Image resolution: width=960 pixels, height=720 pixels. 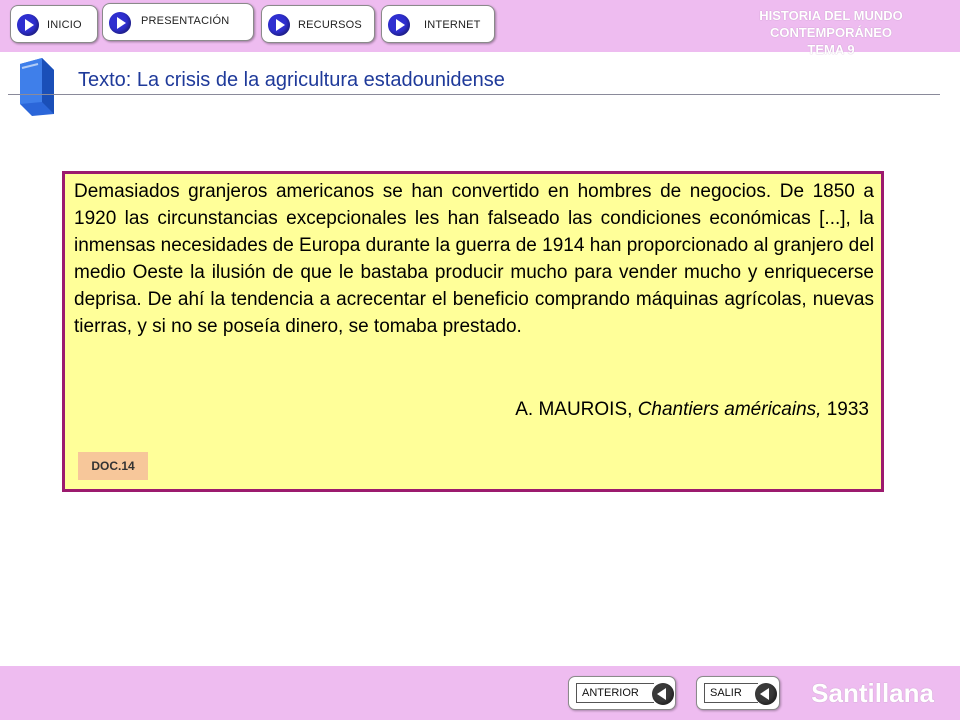 What do you see at coordinates (452, 25) in the screenshot?
I see `internet-label: INTERNET` at bounding box center [452, 25].